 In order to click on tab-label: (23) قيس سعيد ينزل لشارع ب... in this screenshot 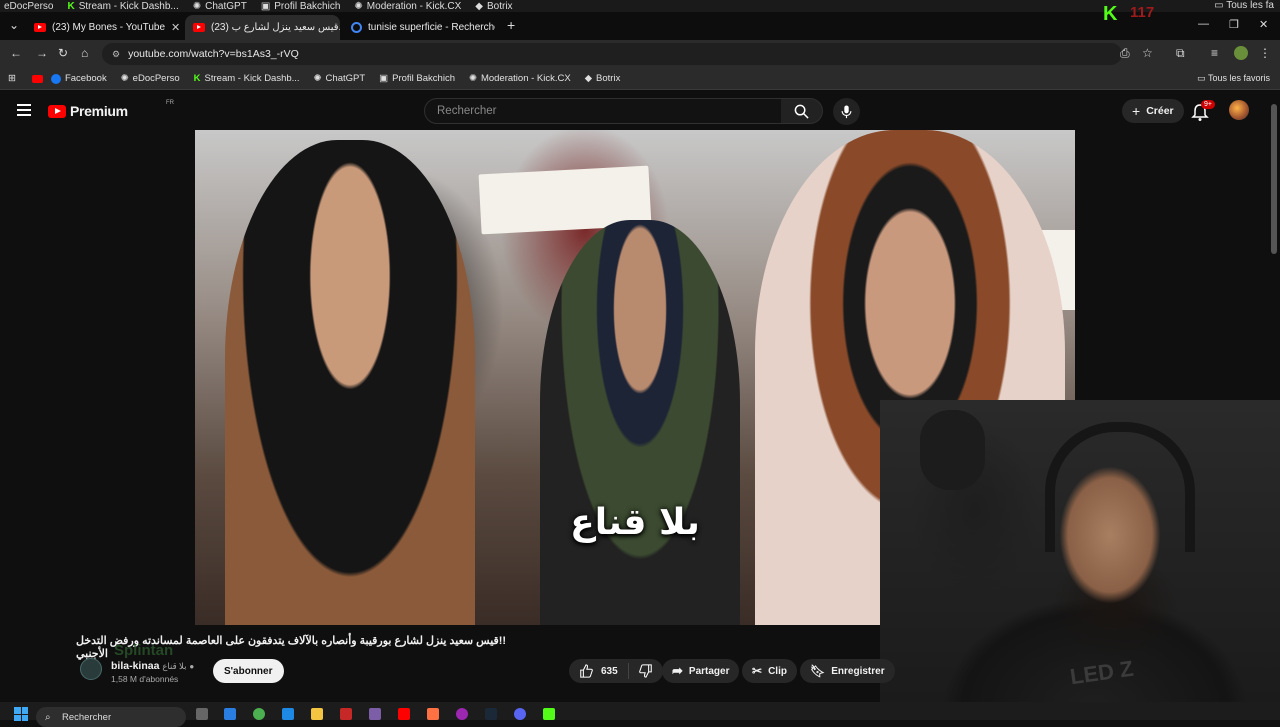, I will do `click(275, 27)`.